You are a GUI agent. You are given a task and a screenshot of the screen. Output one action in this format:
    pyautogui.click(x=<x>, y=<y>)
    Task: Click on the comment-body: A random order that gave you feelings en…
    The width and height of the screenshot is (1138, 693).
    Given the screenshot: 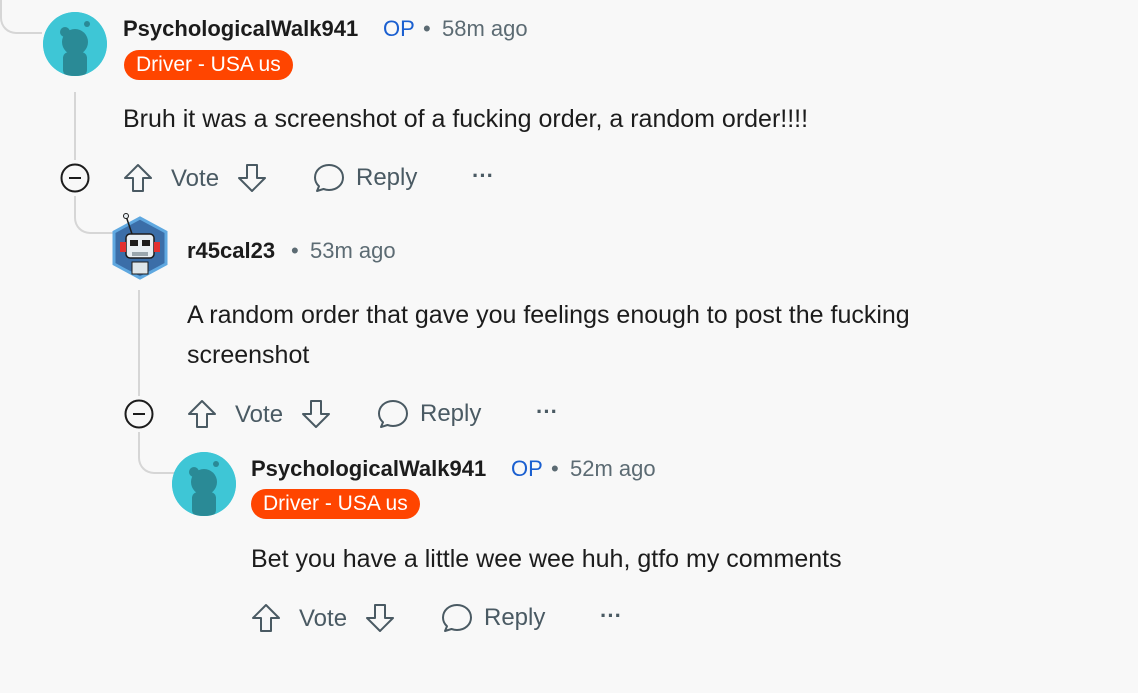 What is the action you would take?
    pyautogui.click(x=548, y=335)
    